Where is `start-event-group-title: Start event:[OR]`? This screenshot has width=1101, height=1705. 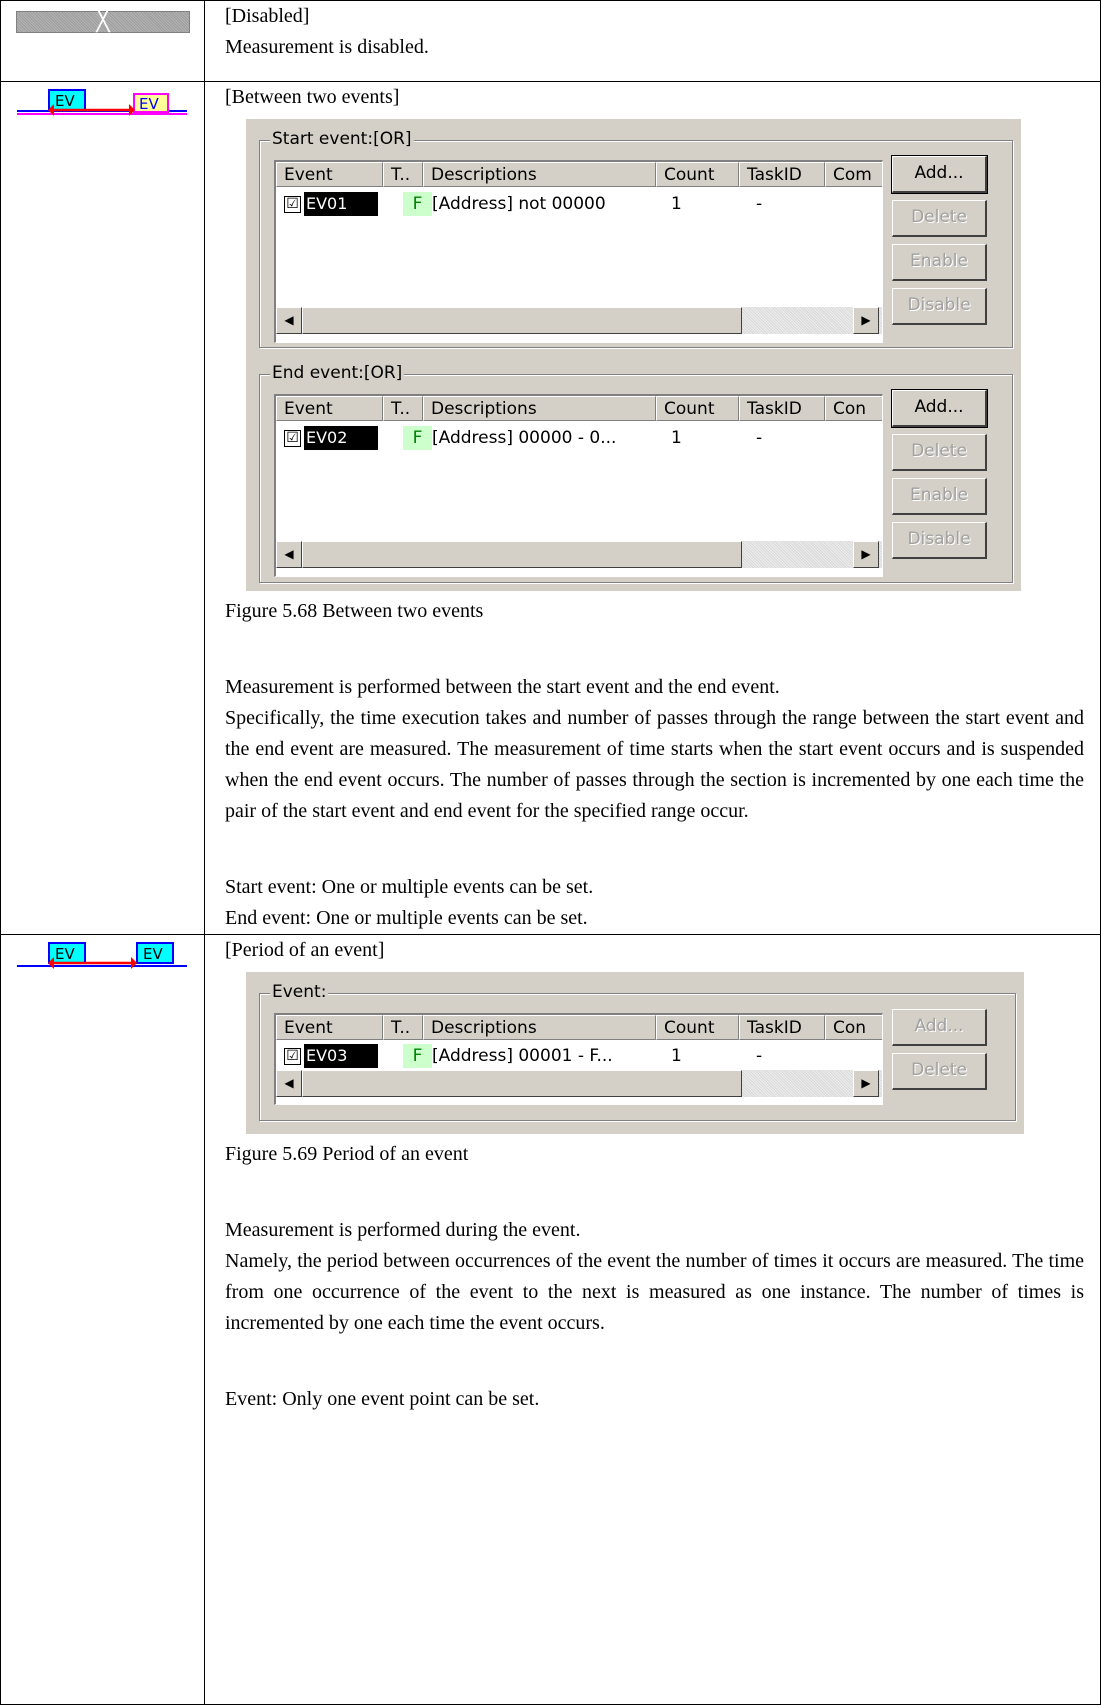
start-event-group-title: Start event:[OR] is located at coordinates (342, 139).